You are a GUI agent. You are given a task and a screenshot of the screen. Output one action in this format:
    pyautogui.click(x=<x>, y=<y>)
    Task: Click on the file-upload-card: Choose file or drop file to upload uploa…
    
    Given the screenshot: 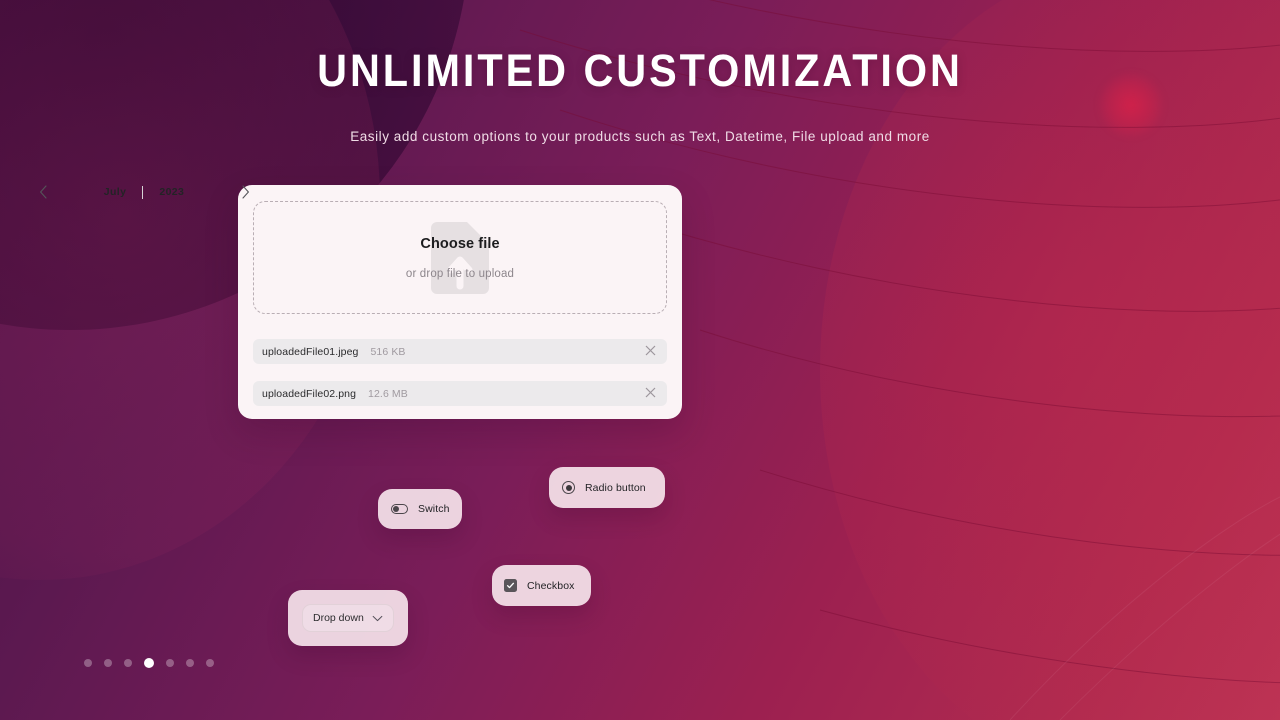 What is the action you would take?
    pyautogui.click(x=460, y=302)
    